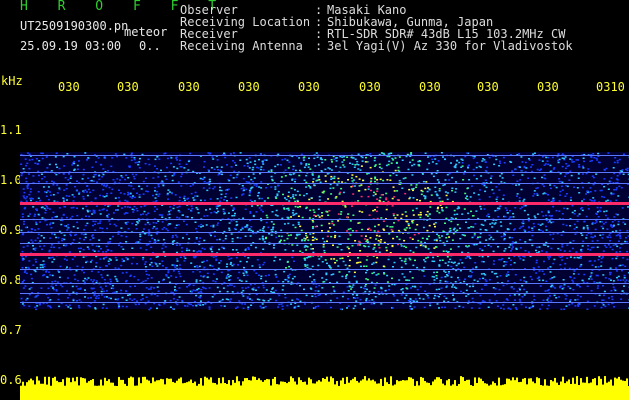 Image resolution: width=629 pixels, height=400 pixels. Describe the element at coordinates (11, 180) in the screenshot. I see `frequency-tick-label: 1.0` at that location.